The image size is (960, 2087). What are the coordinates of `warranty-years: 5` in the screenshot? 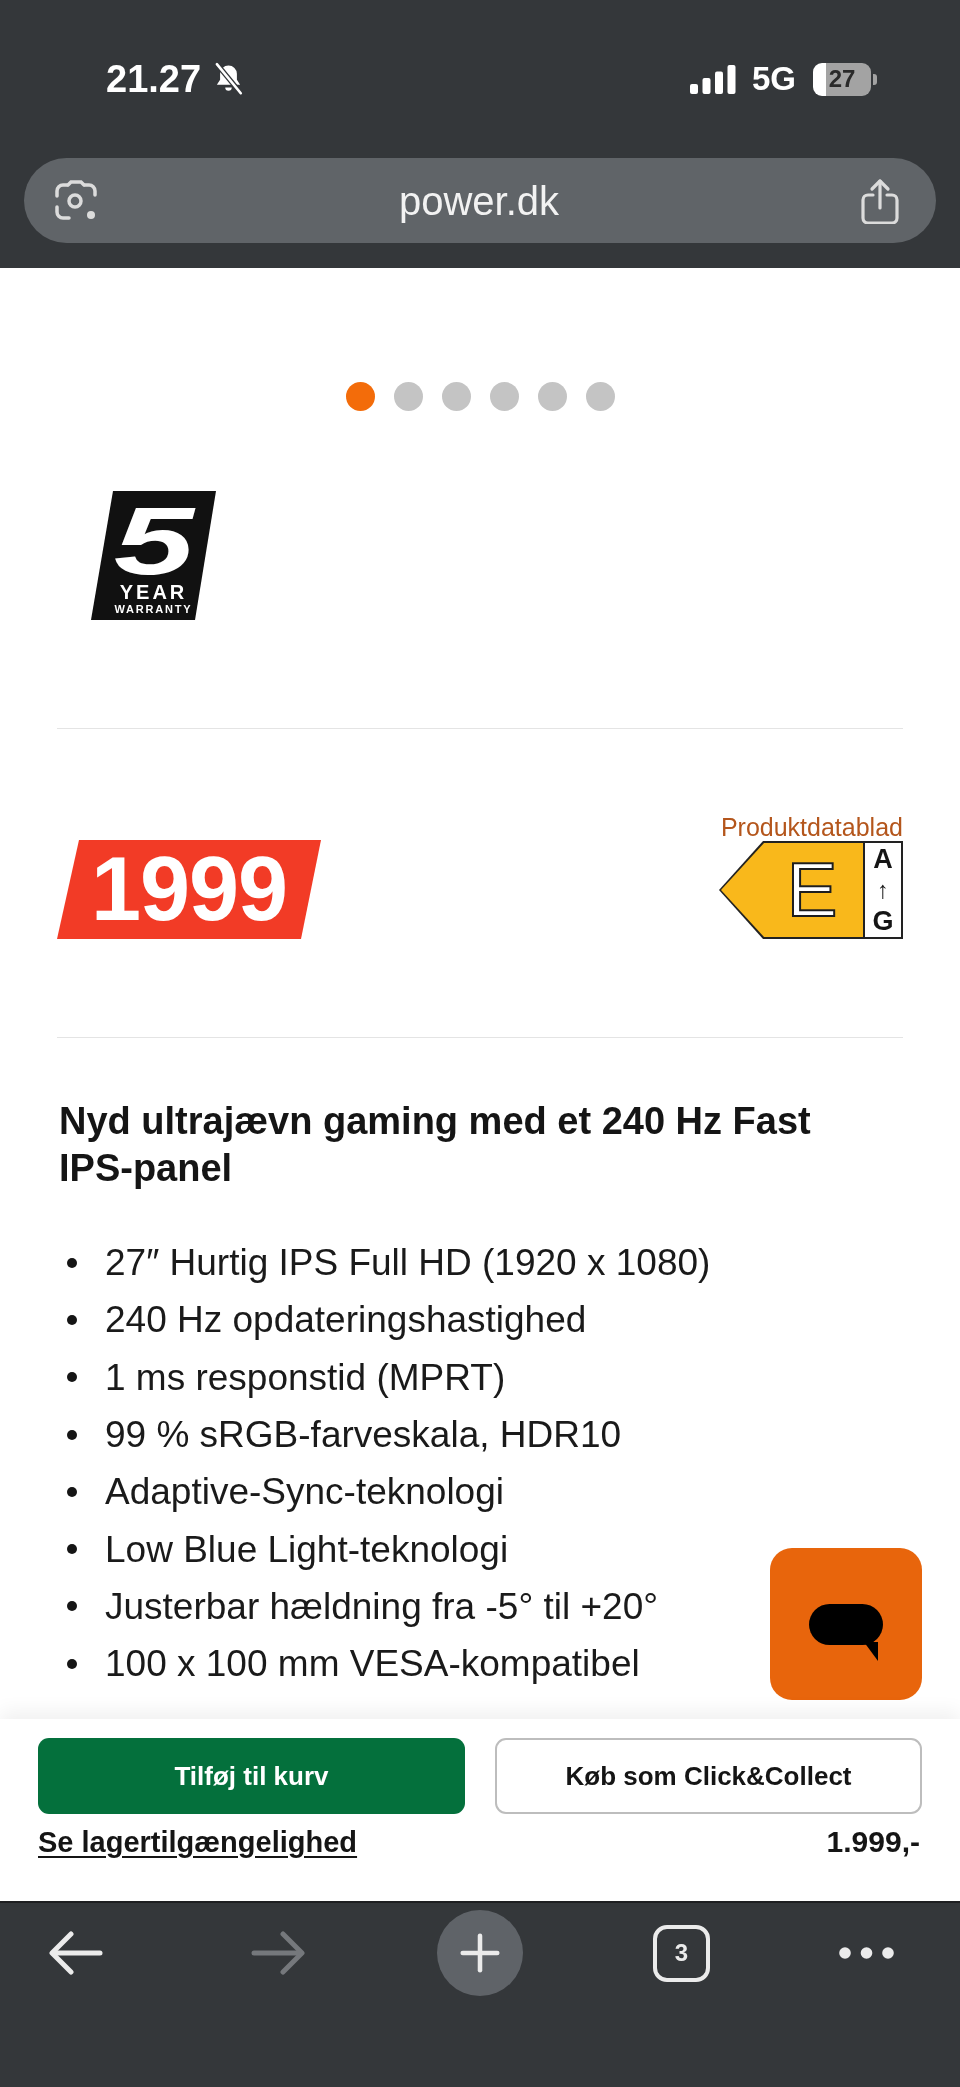 It's located at (153, 541).